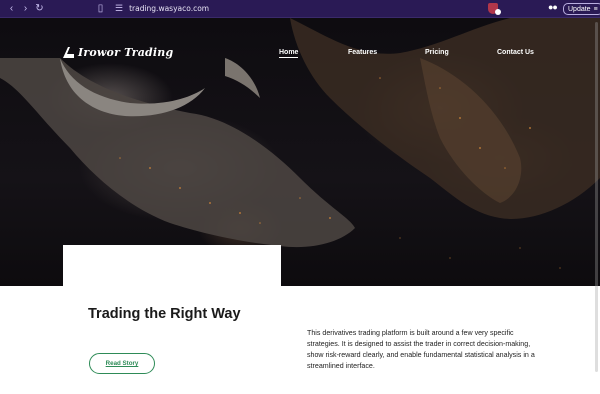 The height and width of the screenshot is (394, 600). I want to click on address-bar-url: trading.wasyaco.com, so click(169, 8).